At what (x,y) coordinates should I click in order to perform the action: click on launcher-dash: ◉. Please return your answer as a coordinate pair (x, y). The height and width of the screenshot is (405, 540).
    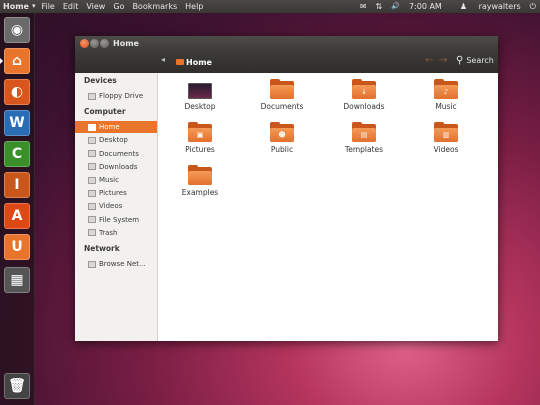
    Looking at the image, I should click on (17, 30).